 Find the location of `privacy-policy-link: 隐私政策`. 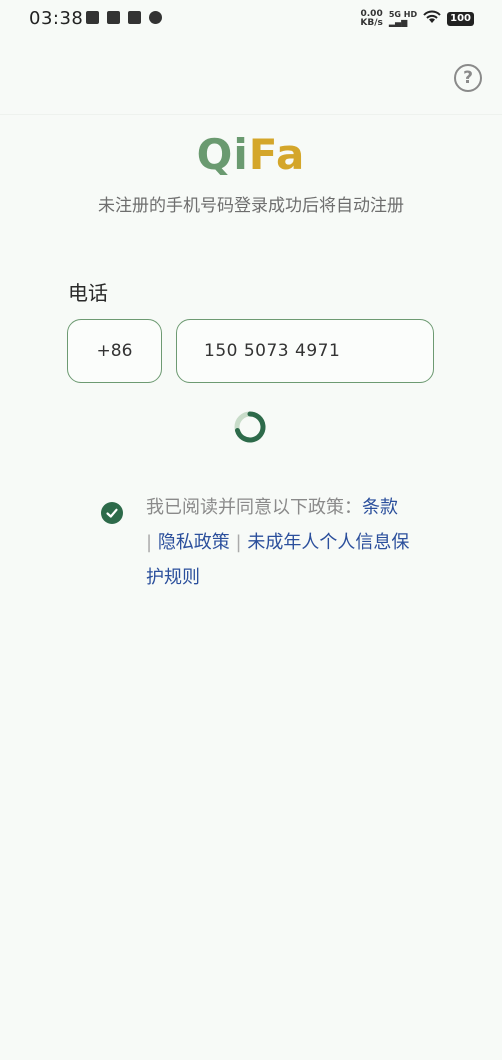

privacy-policy-link: 隐私政策 is located at coordinates (194, 542).